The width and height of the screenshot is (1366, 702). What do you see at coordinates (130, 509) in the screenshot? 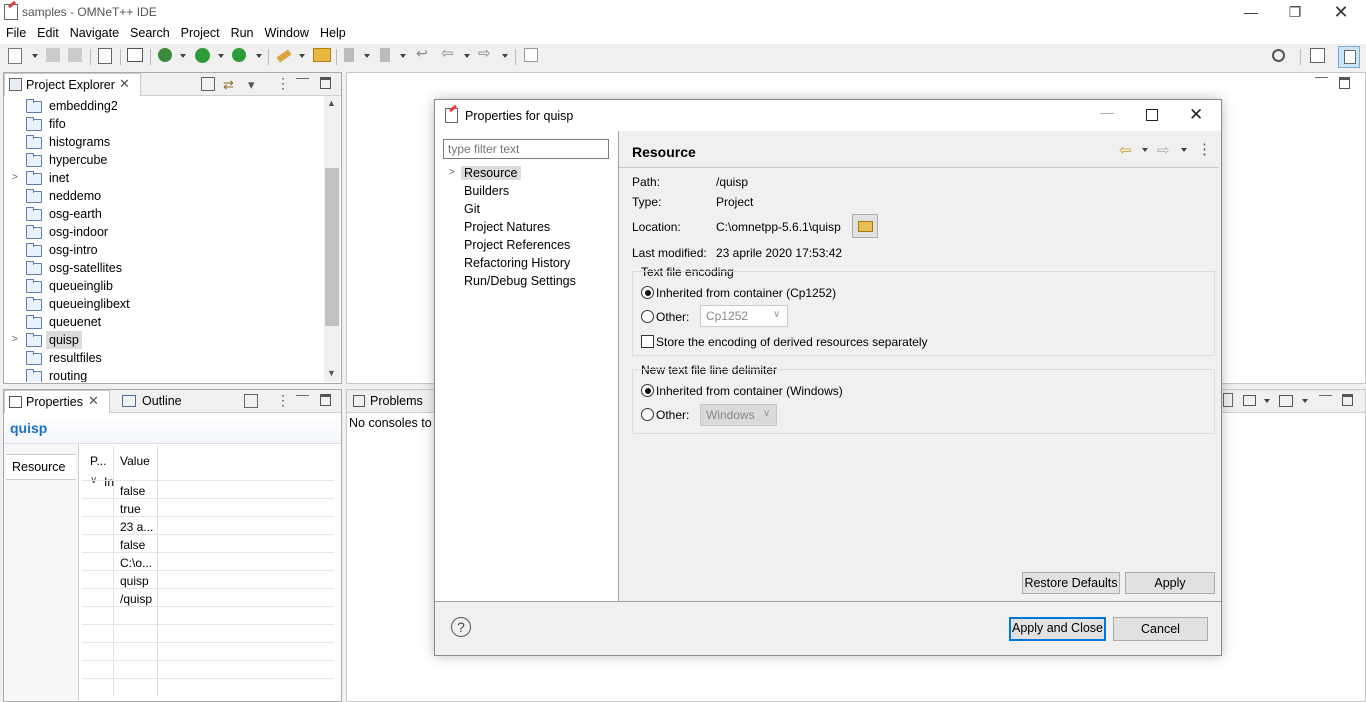
I see `property-value: true` at bounding box center [130, 509].